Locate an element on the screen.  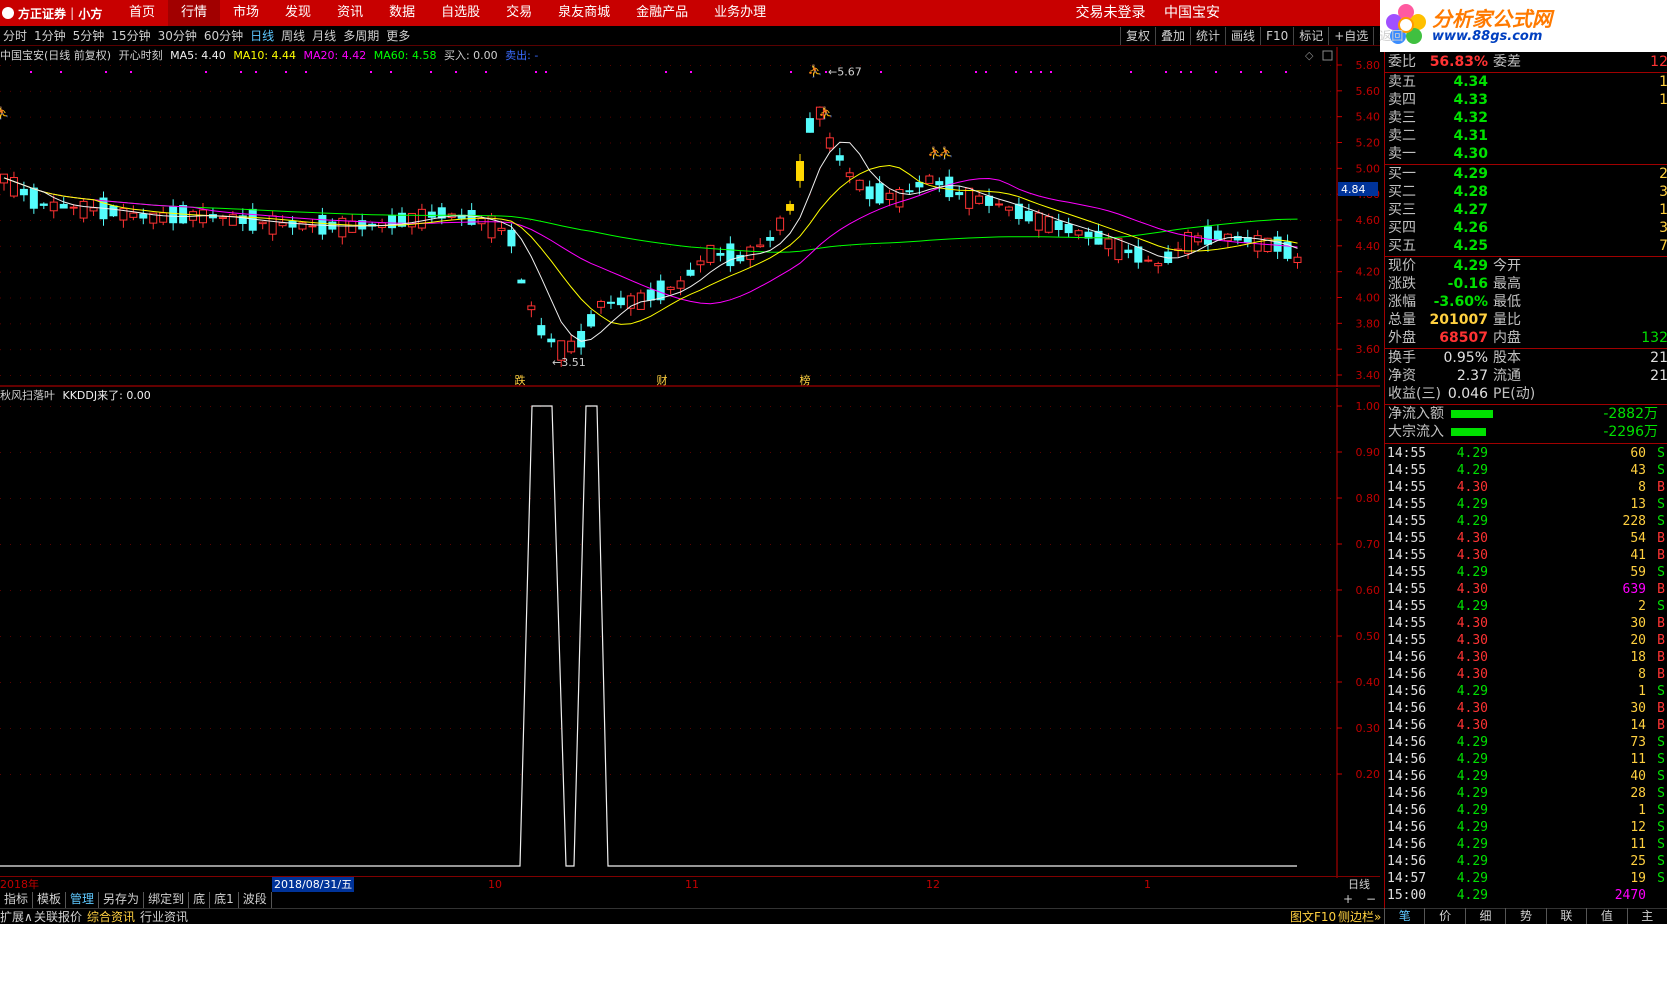
bottom-f10: 图文F10 is located at coordinates (1313, 917).